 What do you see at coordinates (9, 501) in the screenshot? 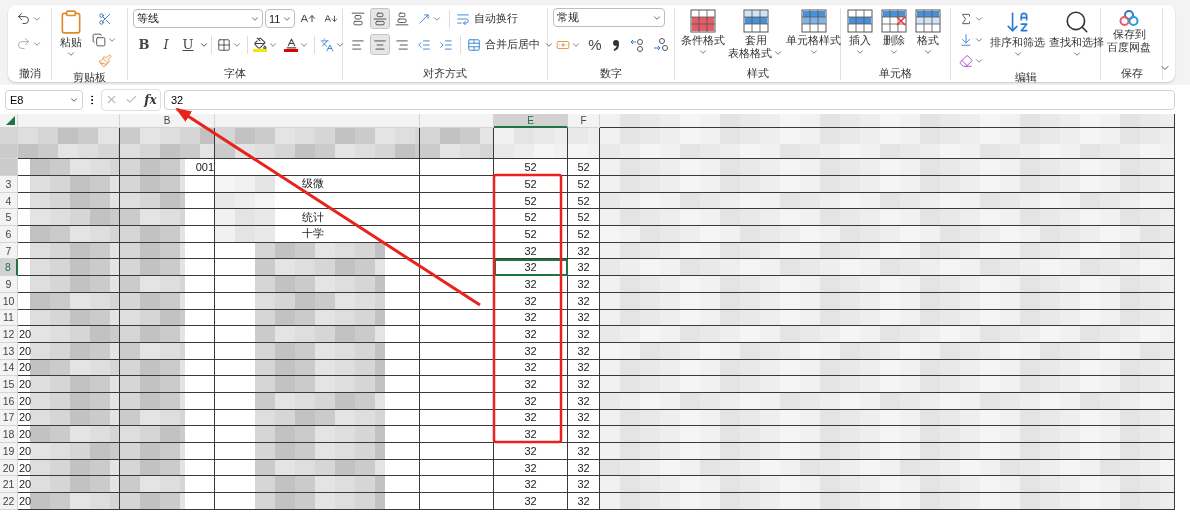
I see `row-header: 22` at bounding box center [9, 501].